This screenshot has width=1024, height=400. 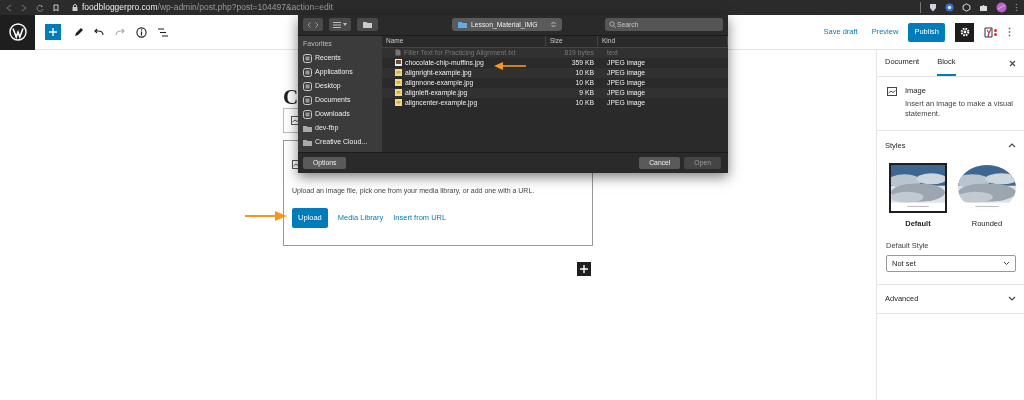 I want to click on add-block-button, so click(x=584, y=269).